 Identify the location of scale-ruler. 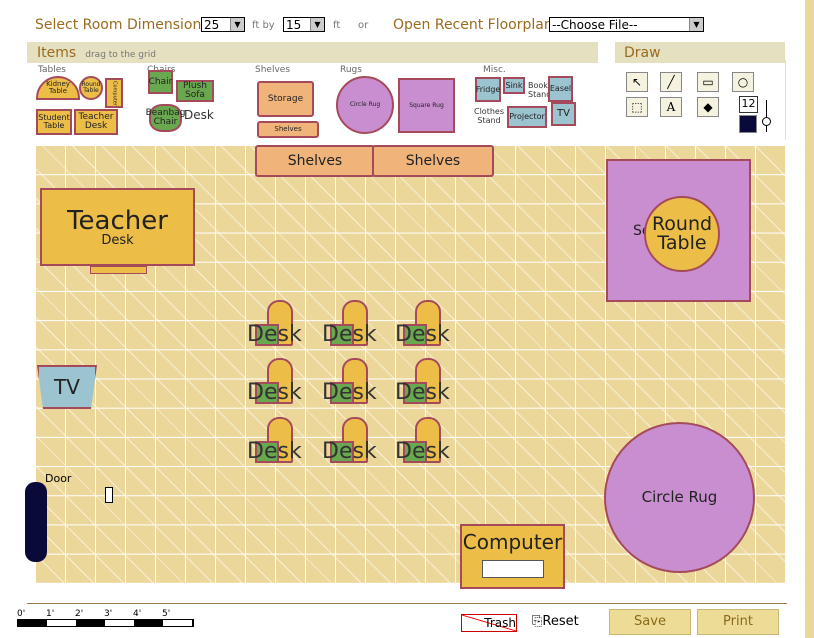
(105, 623).